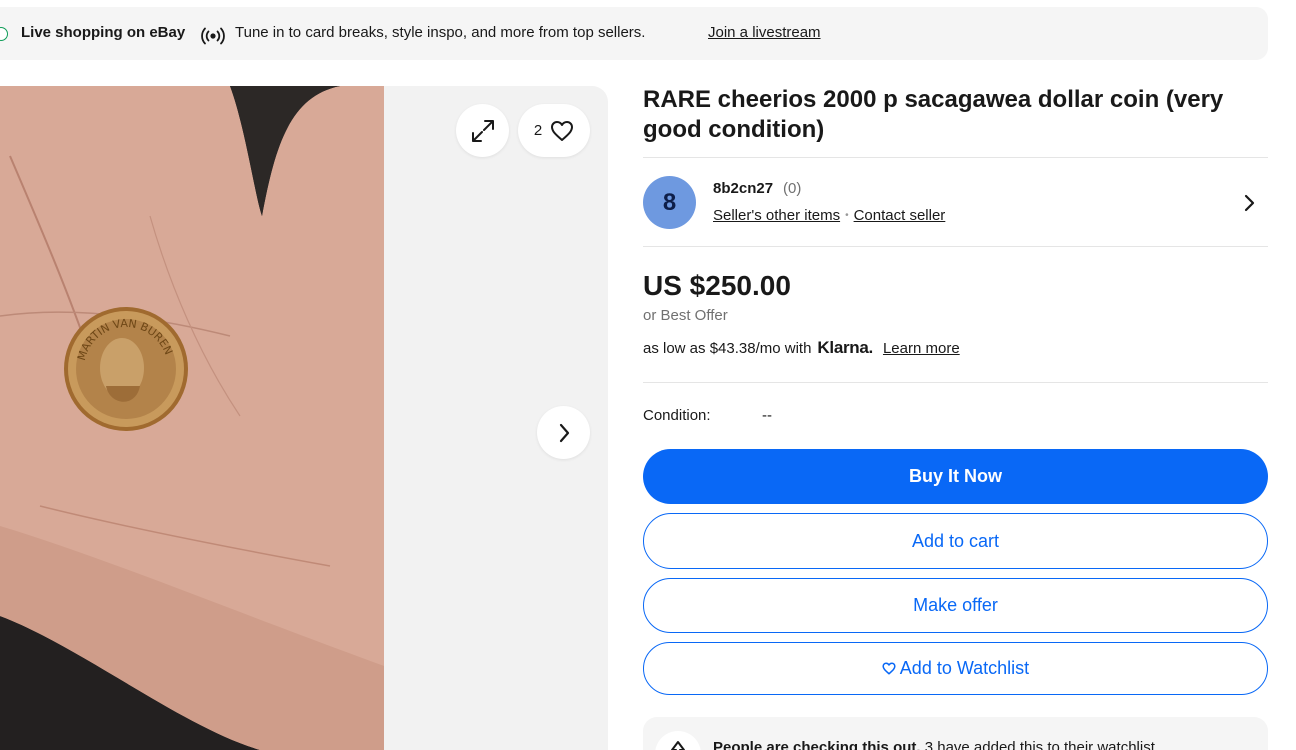  Describe the element at coordinates (1040, 744) in the screenshot. I see `notice-detail-text: 3 have added this to their watchlist.` at that location.